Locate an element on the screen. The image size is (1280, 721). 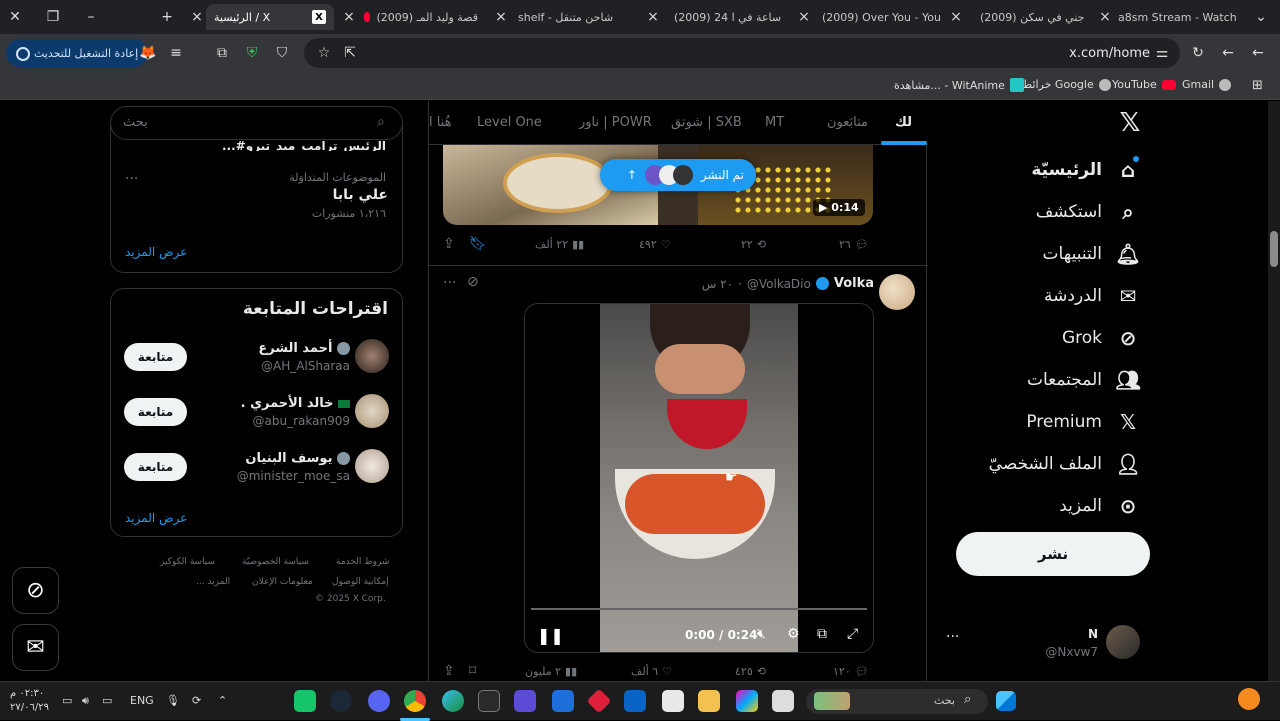
media-control-icon: ≡ is located at coordinates (176, 53).